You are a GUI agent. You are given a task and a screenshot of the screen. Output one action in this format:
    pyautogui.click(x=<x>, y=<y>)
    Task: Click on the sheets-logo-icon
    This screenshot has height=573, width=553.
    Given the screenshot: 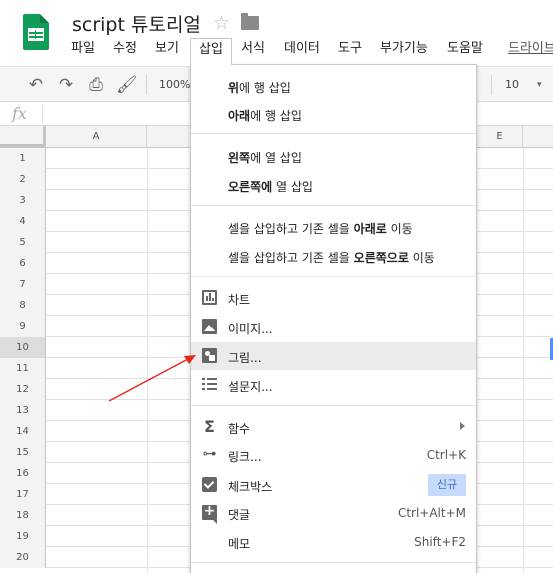 What is the action you would take?
    pyautogui.click(x=36, y=32)
    